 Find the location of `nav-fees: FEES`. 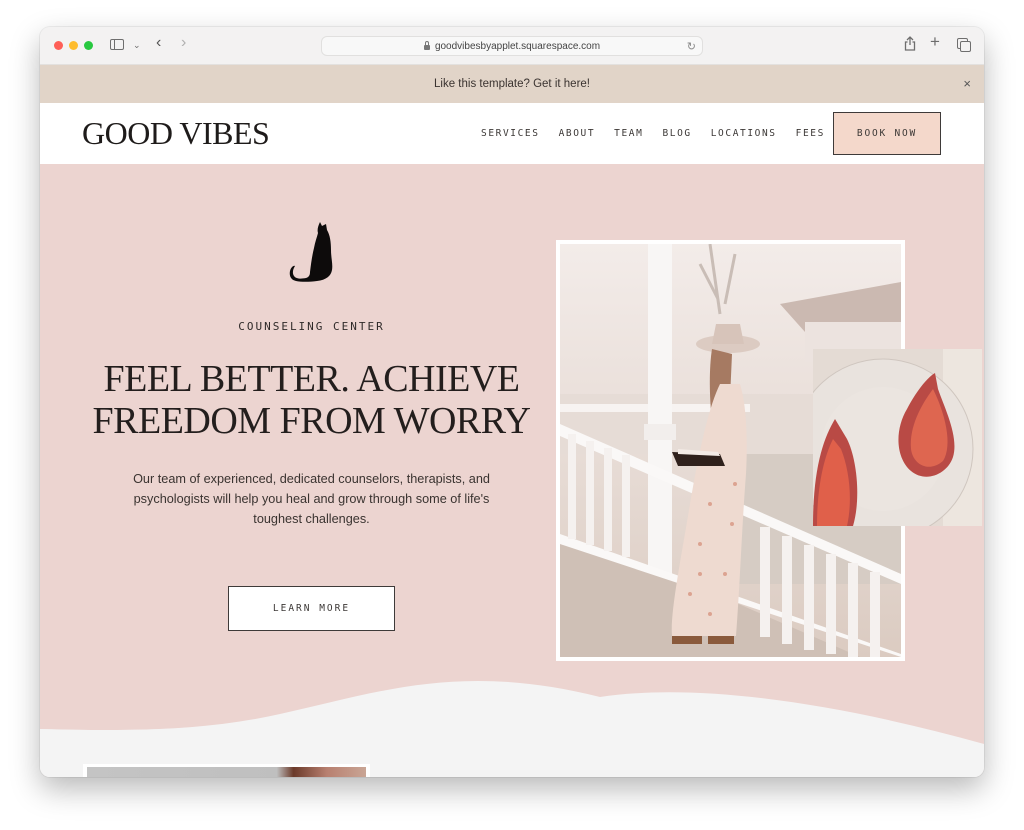

nav-fees: FEES is located at coordinates (810, 133).